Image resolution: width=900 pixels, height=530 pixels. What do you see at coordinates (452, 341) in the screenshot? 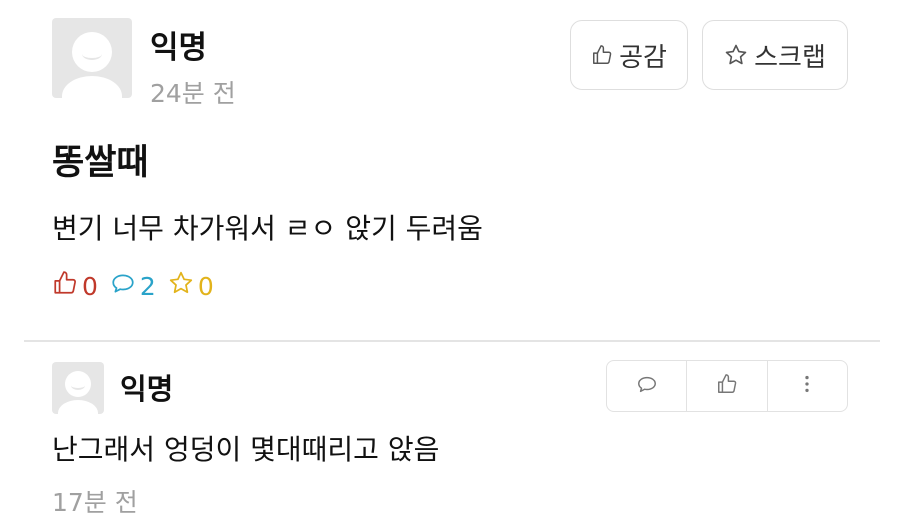
I see `section-divider` at bounding box center [452, 341].